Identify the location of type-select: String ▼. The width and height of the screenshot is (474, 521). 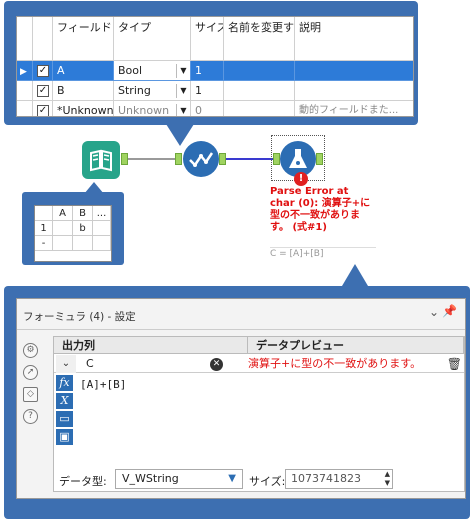
(152, 91).